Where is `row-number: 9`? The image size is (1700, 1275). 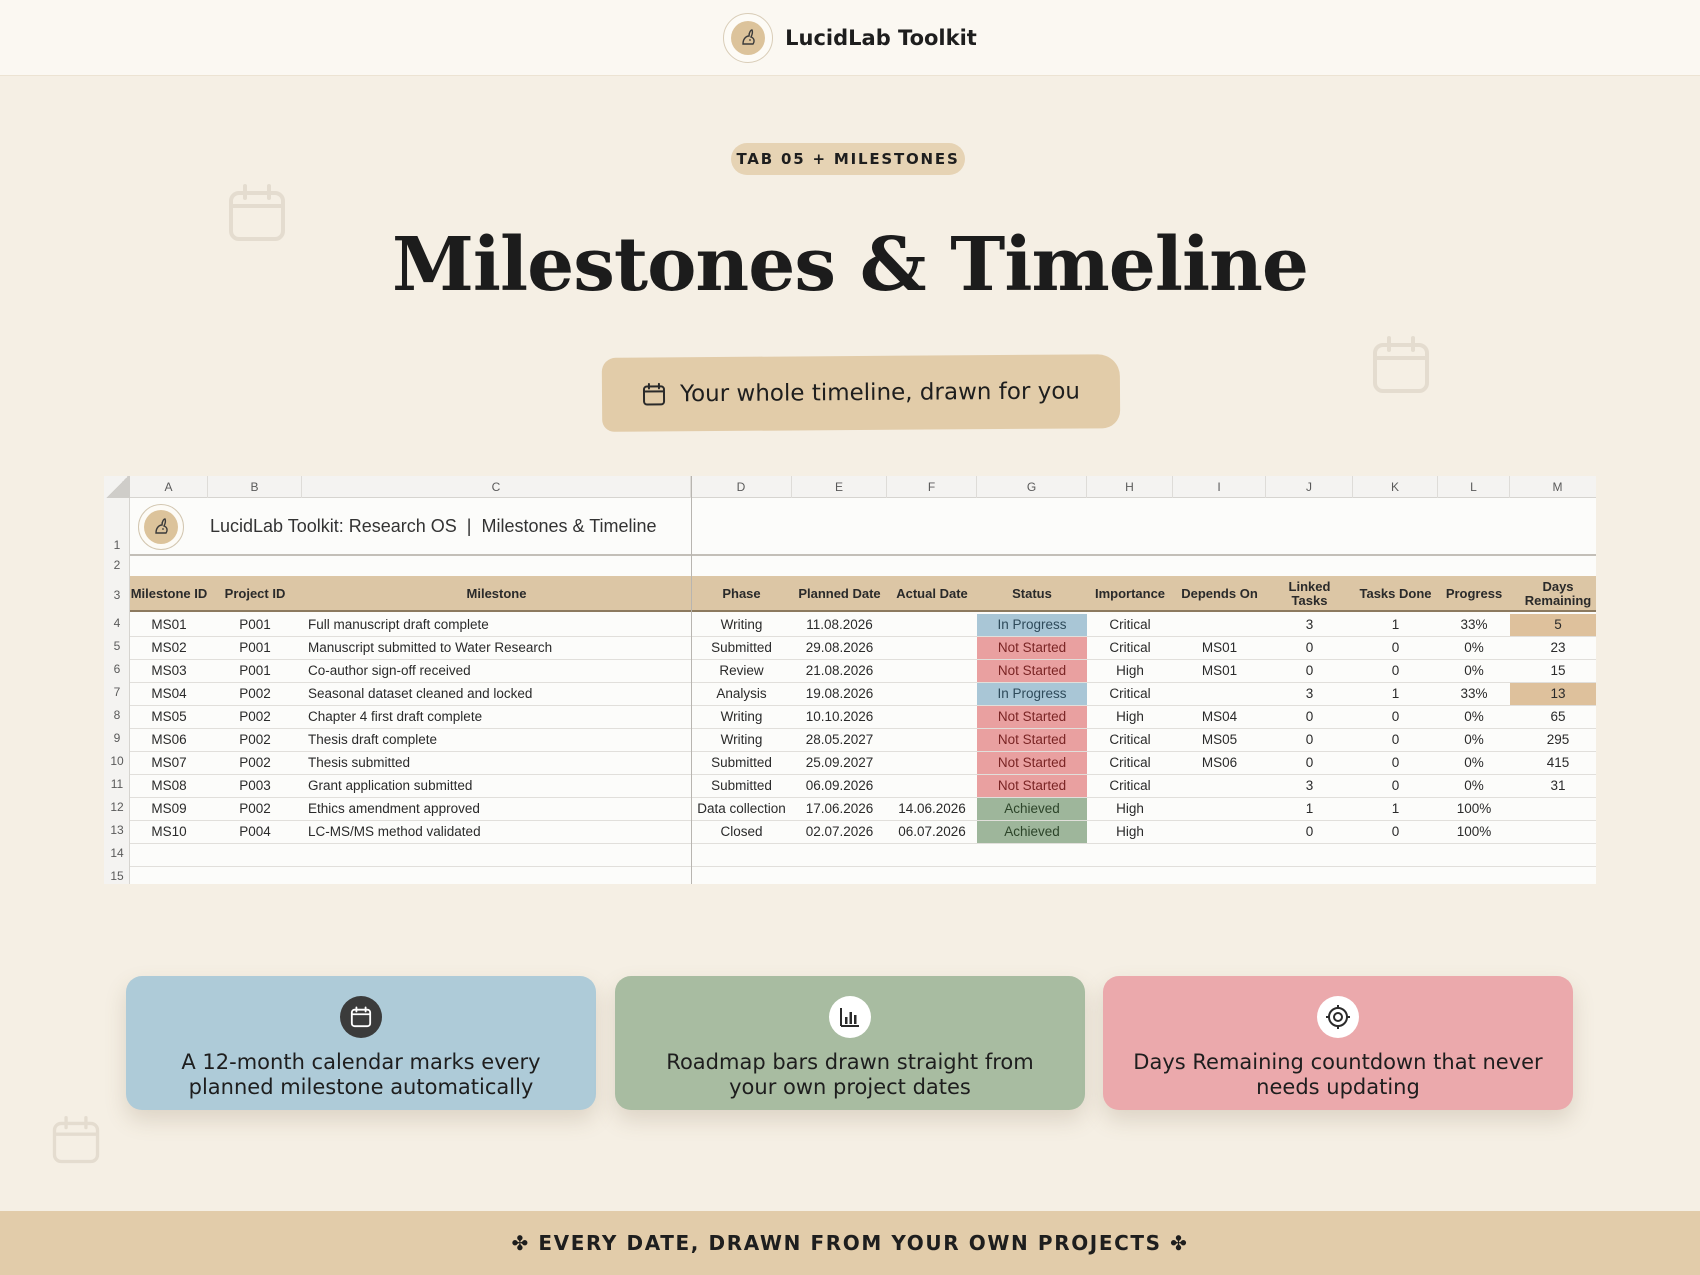 row-number: 9 is located at coordinates (117, 738).